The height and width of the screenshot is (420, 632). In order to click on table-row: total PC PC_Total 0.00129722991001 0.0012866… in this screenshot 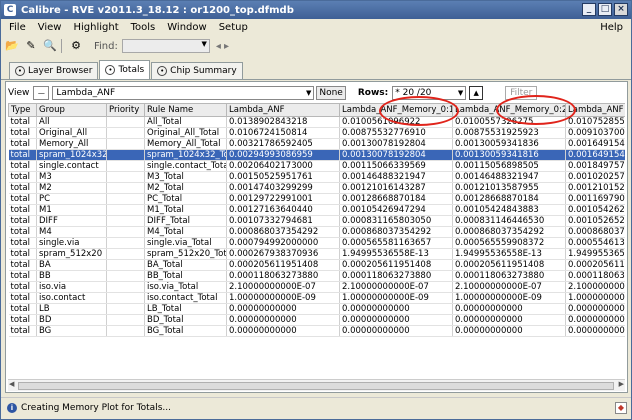, I will do `click(316, 199)`.